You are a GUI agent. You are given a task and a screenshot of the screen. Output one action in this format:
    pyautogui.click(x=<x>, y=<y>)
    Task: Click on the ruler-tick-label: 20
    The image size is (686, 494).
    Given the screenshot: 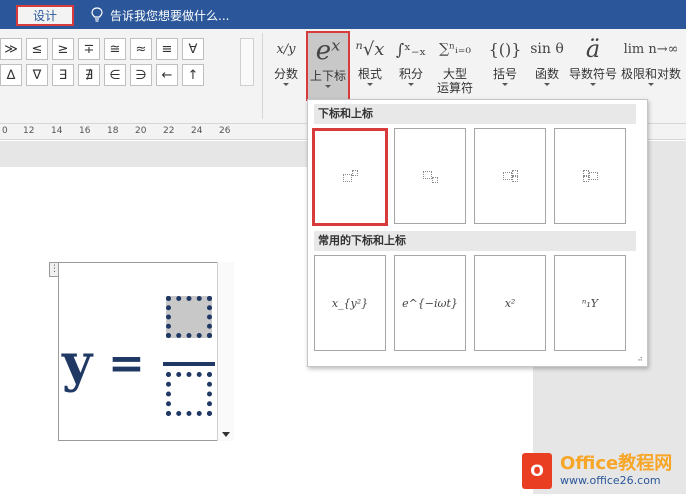 What is the action you would take?
    pyautogui.click(x=141, y=131)
    